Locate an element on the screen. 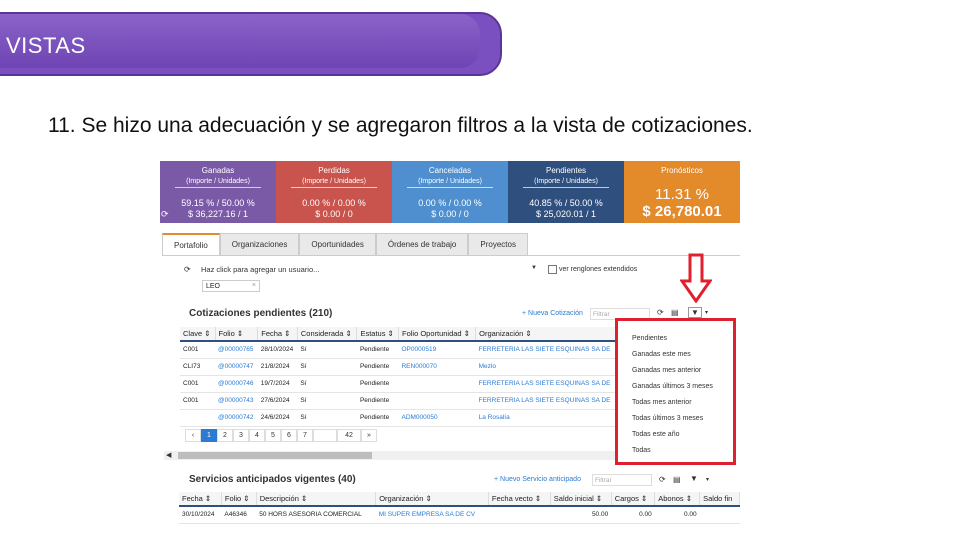 The height and width of the screenshot is (540, 960). tab-oportunidades: Oportunidades is located at coordinates (337, 244).